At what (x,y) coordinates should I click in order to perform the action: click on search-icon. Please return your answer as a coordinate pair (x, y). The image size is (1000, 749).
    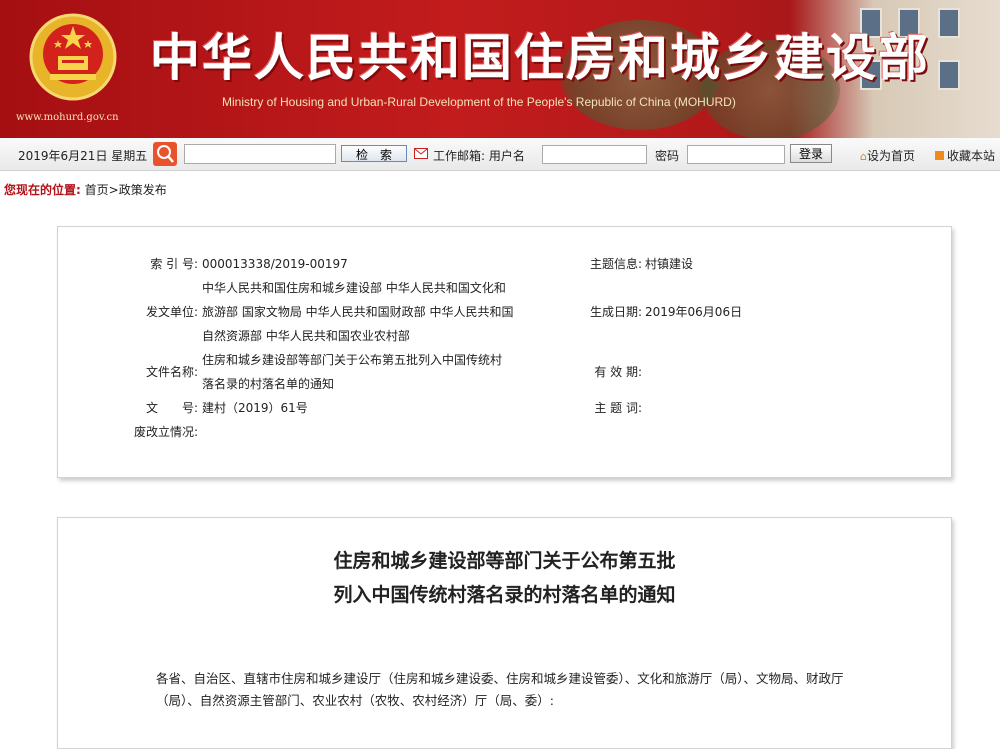
    Looking at the image, I should click on (165, 154).